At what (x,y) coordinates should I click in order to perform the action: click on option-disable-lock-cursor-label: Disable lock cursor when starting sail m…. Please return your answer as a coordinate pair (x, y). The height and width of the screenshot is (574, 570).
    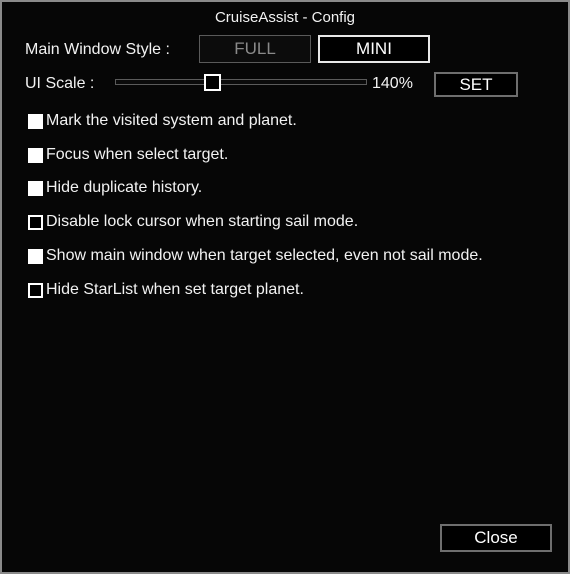
    Looking at the image, I should click on (202, 221).